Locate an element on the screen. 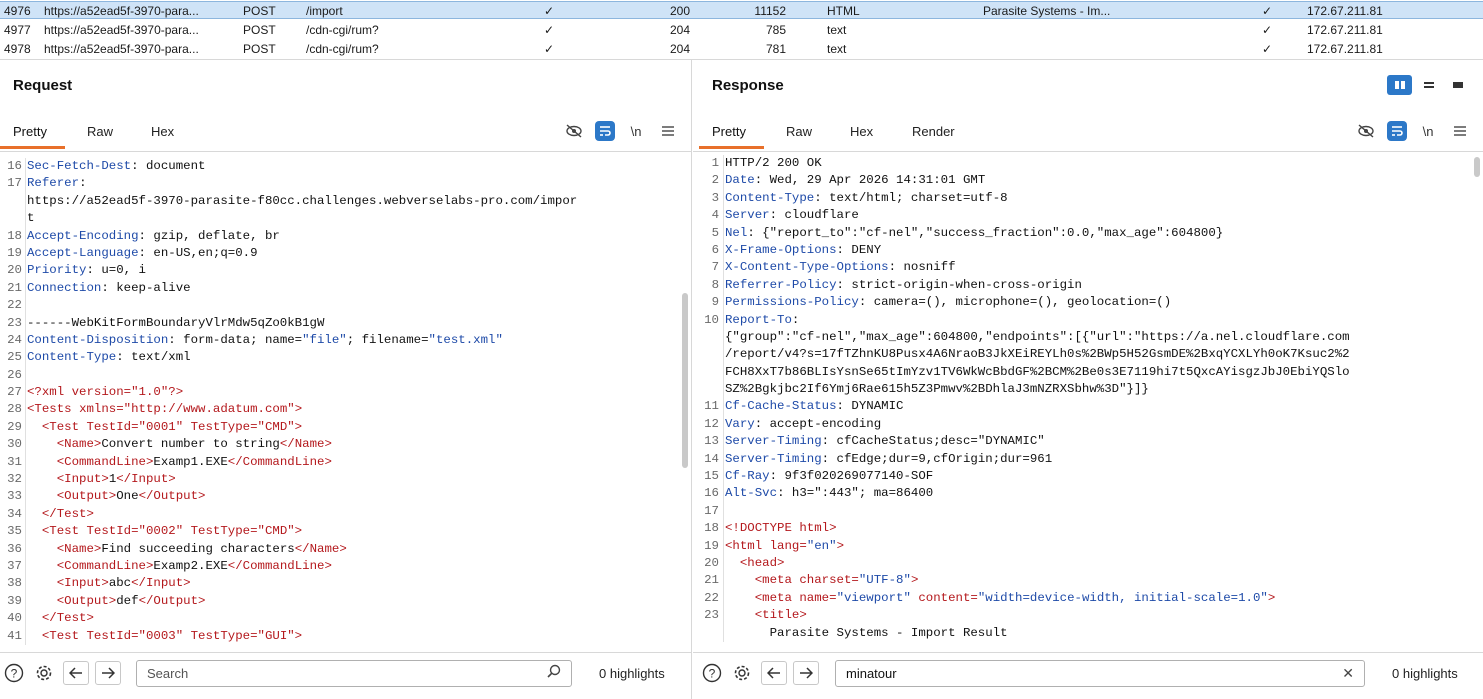 The height and width of the screenshot is (699, 1483). request-search-input: Search is located at coordinates (354, 673).